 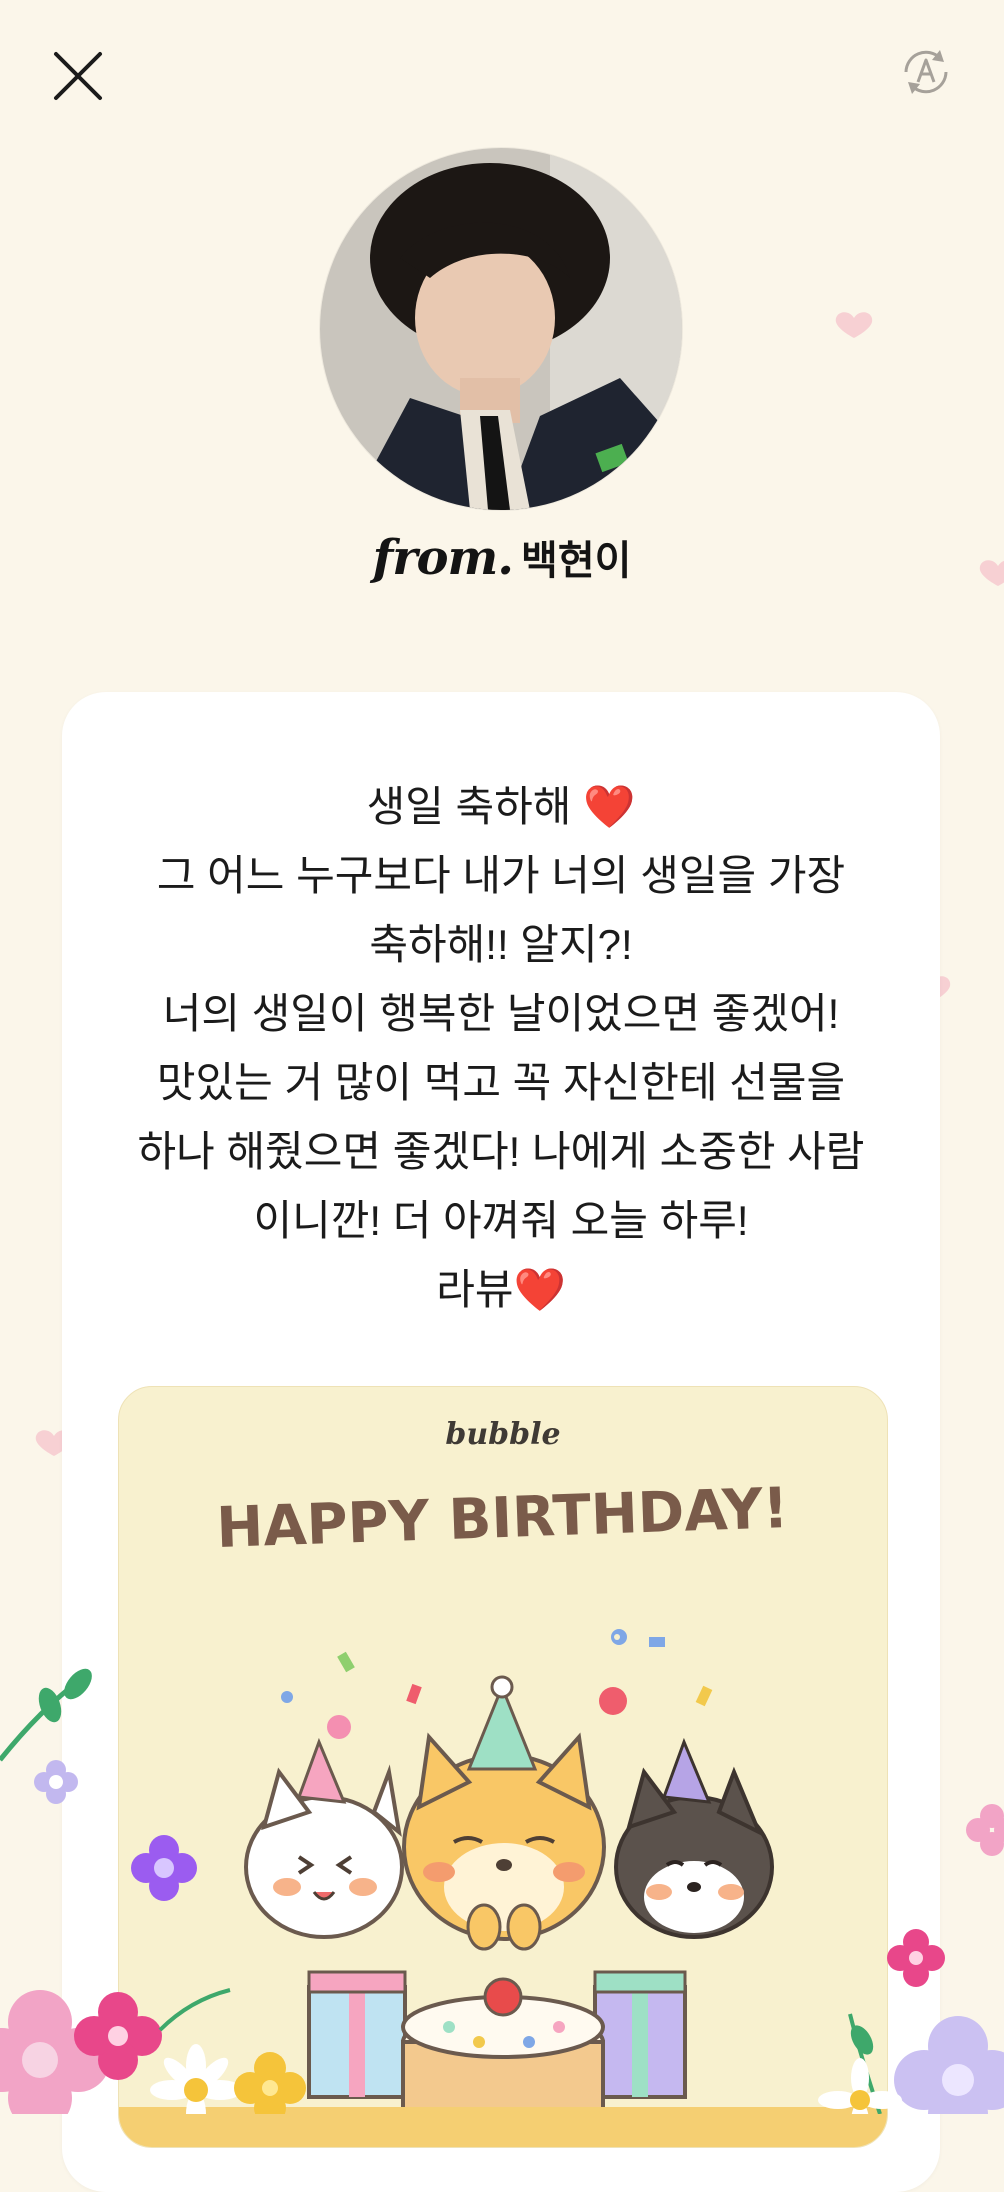 I want to click on sender-line: from. 백현이, so click(x=502, y=558).